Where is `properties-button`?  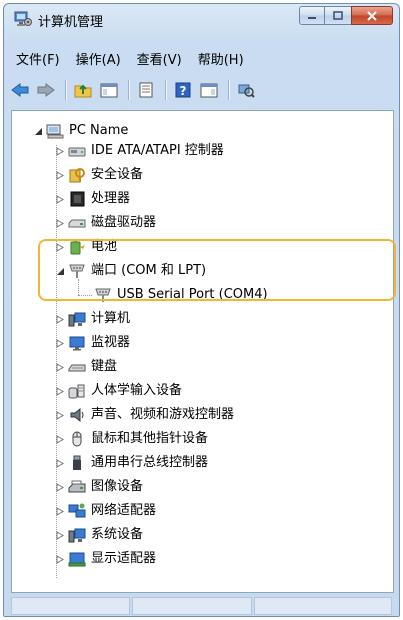 properties-button is located at coordinates (146, 90).